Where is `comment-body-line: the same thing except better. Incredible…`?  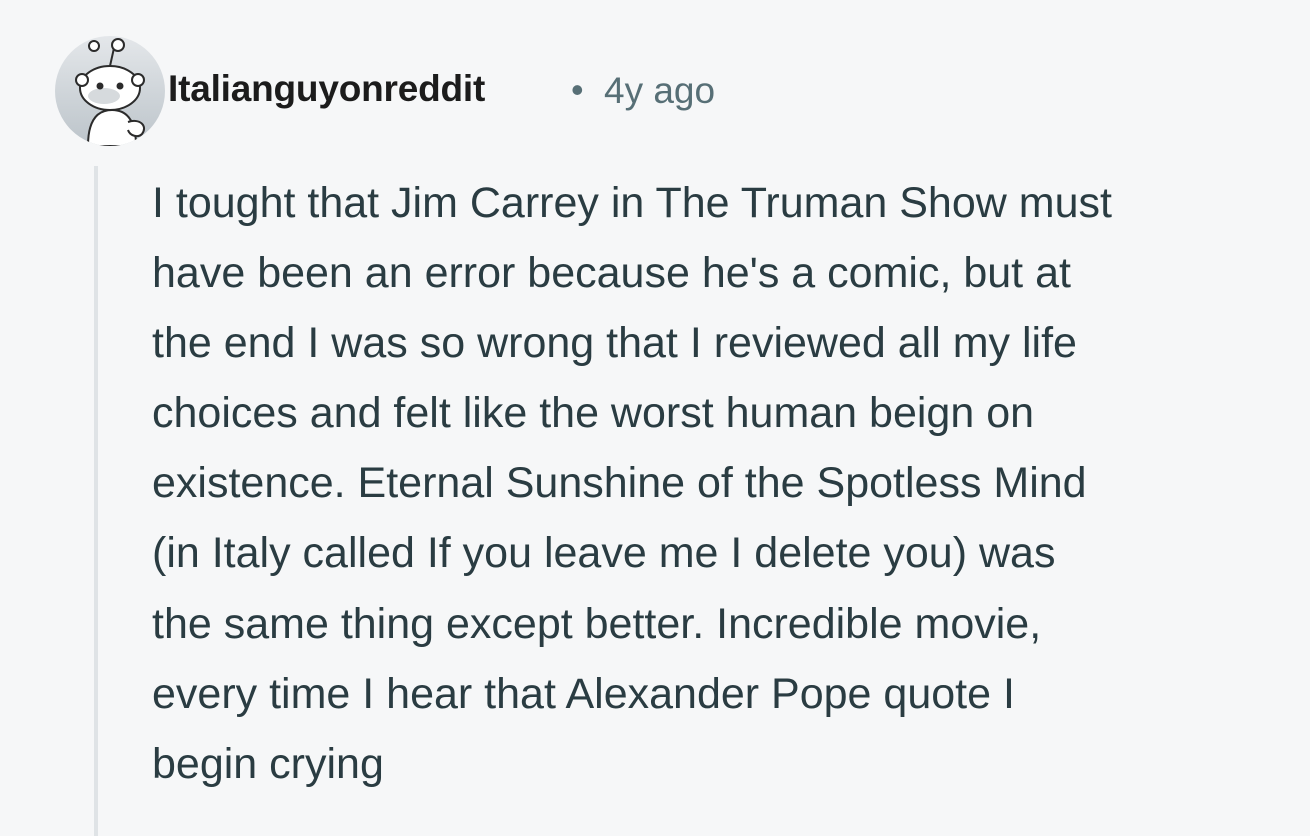
comment-body-line: the same thing except better. Incredible… is located at coordinates (597, 623).